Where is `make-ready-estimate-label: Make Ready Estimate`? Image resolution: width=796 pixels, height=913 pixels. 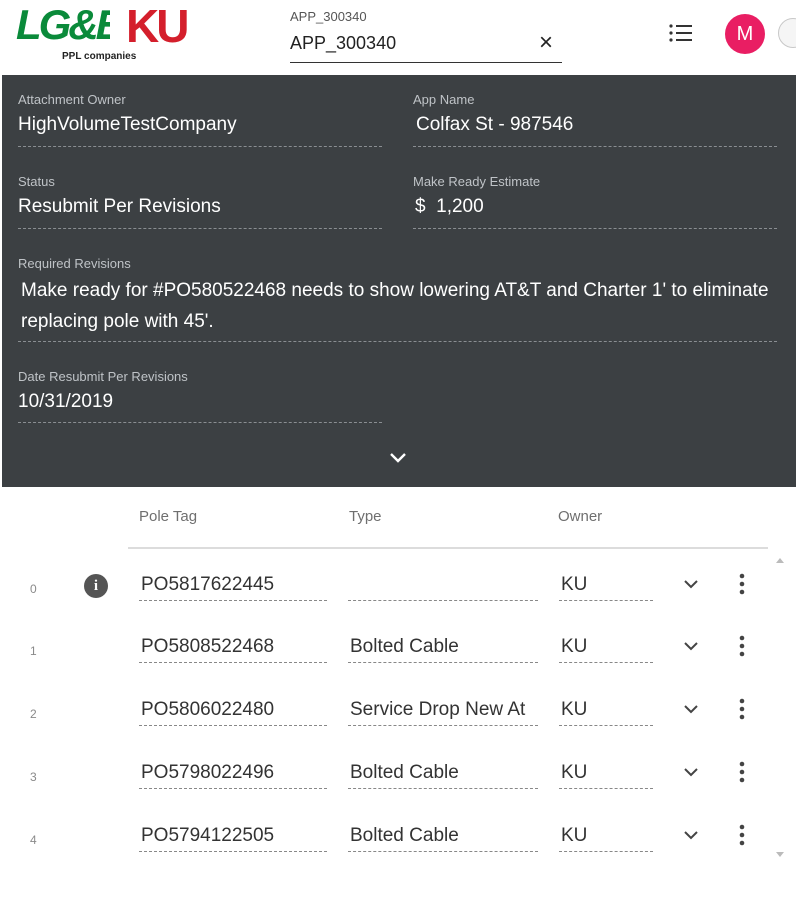
make-ready-estimate-label: Make Ready Estimate is located at coordinates (477, 181).